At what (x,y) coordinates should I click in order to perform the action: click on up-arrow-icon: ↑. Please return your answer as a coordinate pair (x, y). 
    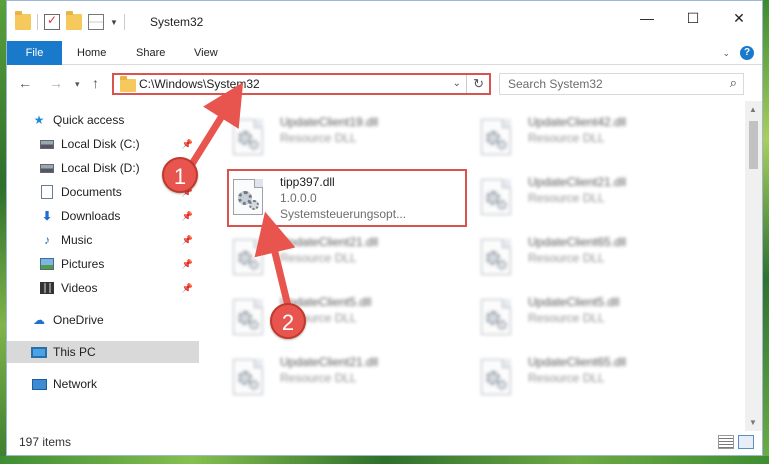
    Looking at the image, I should click on (95, 83).